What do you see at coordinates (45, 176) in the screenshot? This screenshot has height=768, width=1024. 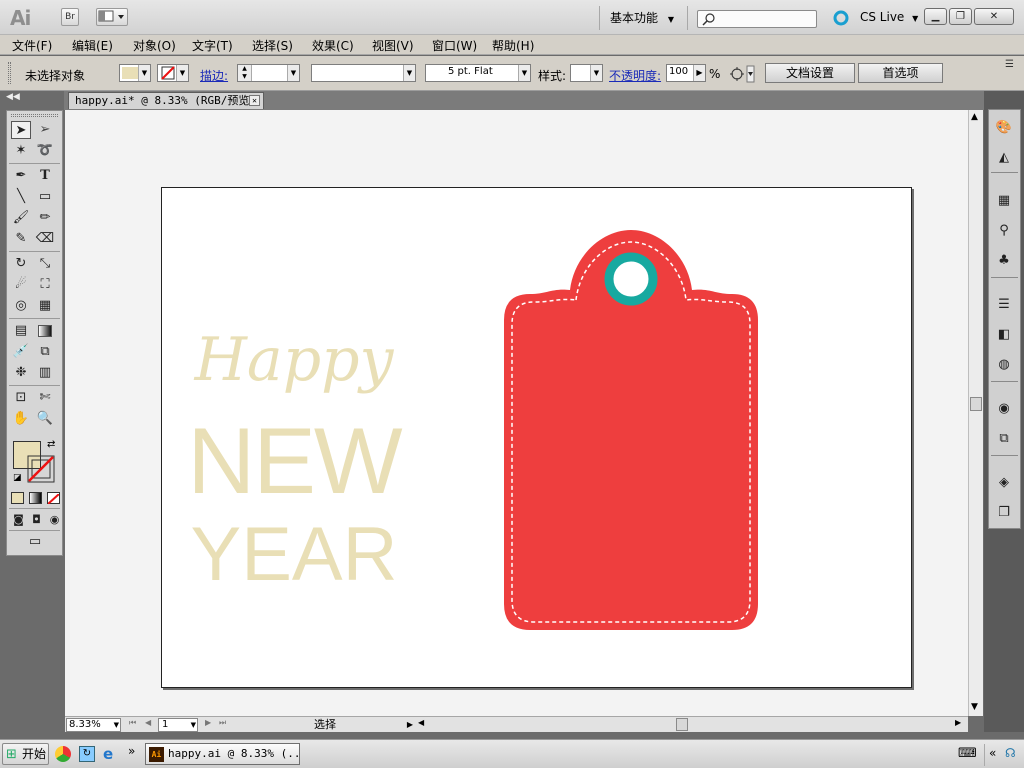 I see `type-tool: T` at bounding box center [45, 176].